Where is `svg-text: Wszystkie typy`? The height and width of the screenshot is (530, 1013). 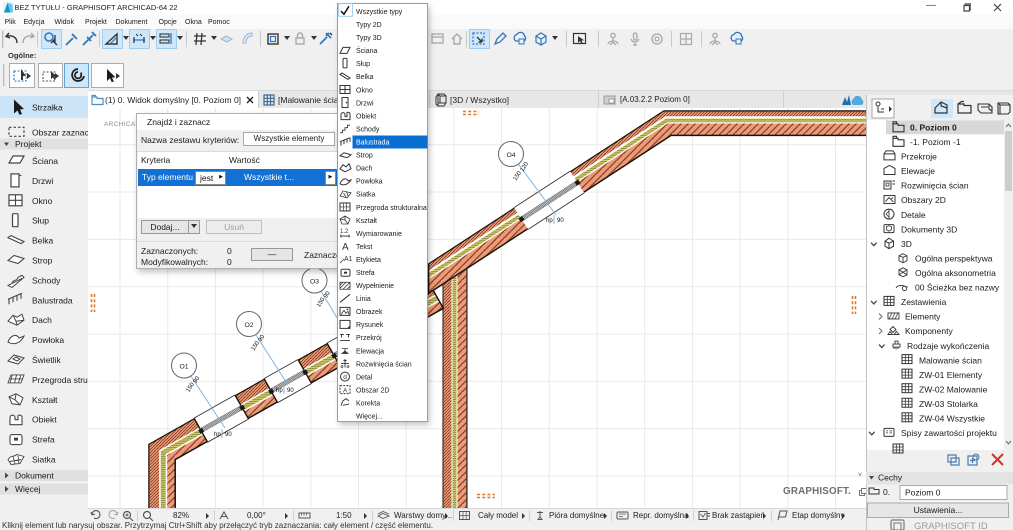 svg-text: Wszystkie typy is located at coordinates (379, 12).